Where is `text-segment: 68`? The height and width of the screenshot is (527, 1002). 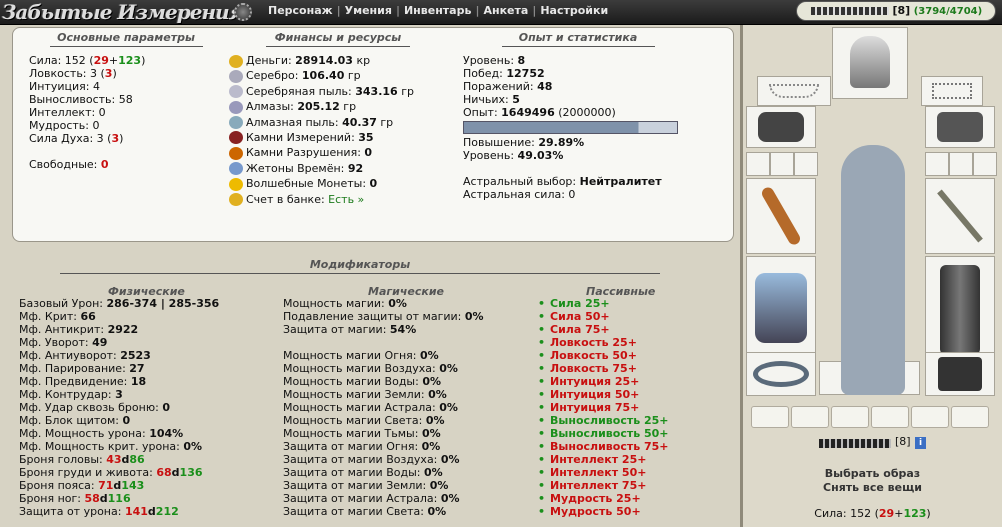 text-segment: 68 is located at coordinates (164, 472).